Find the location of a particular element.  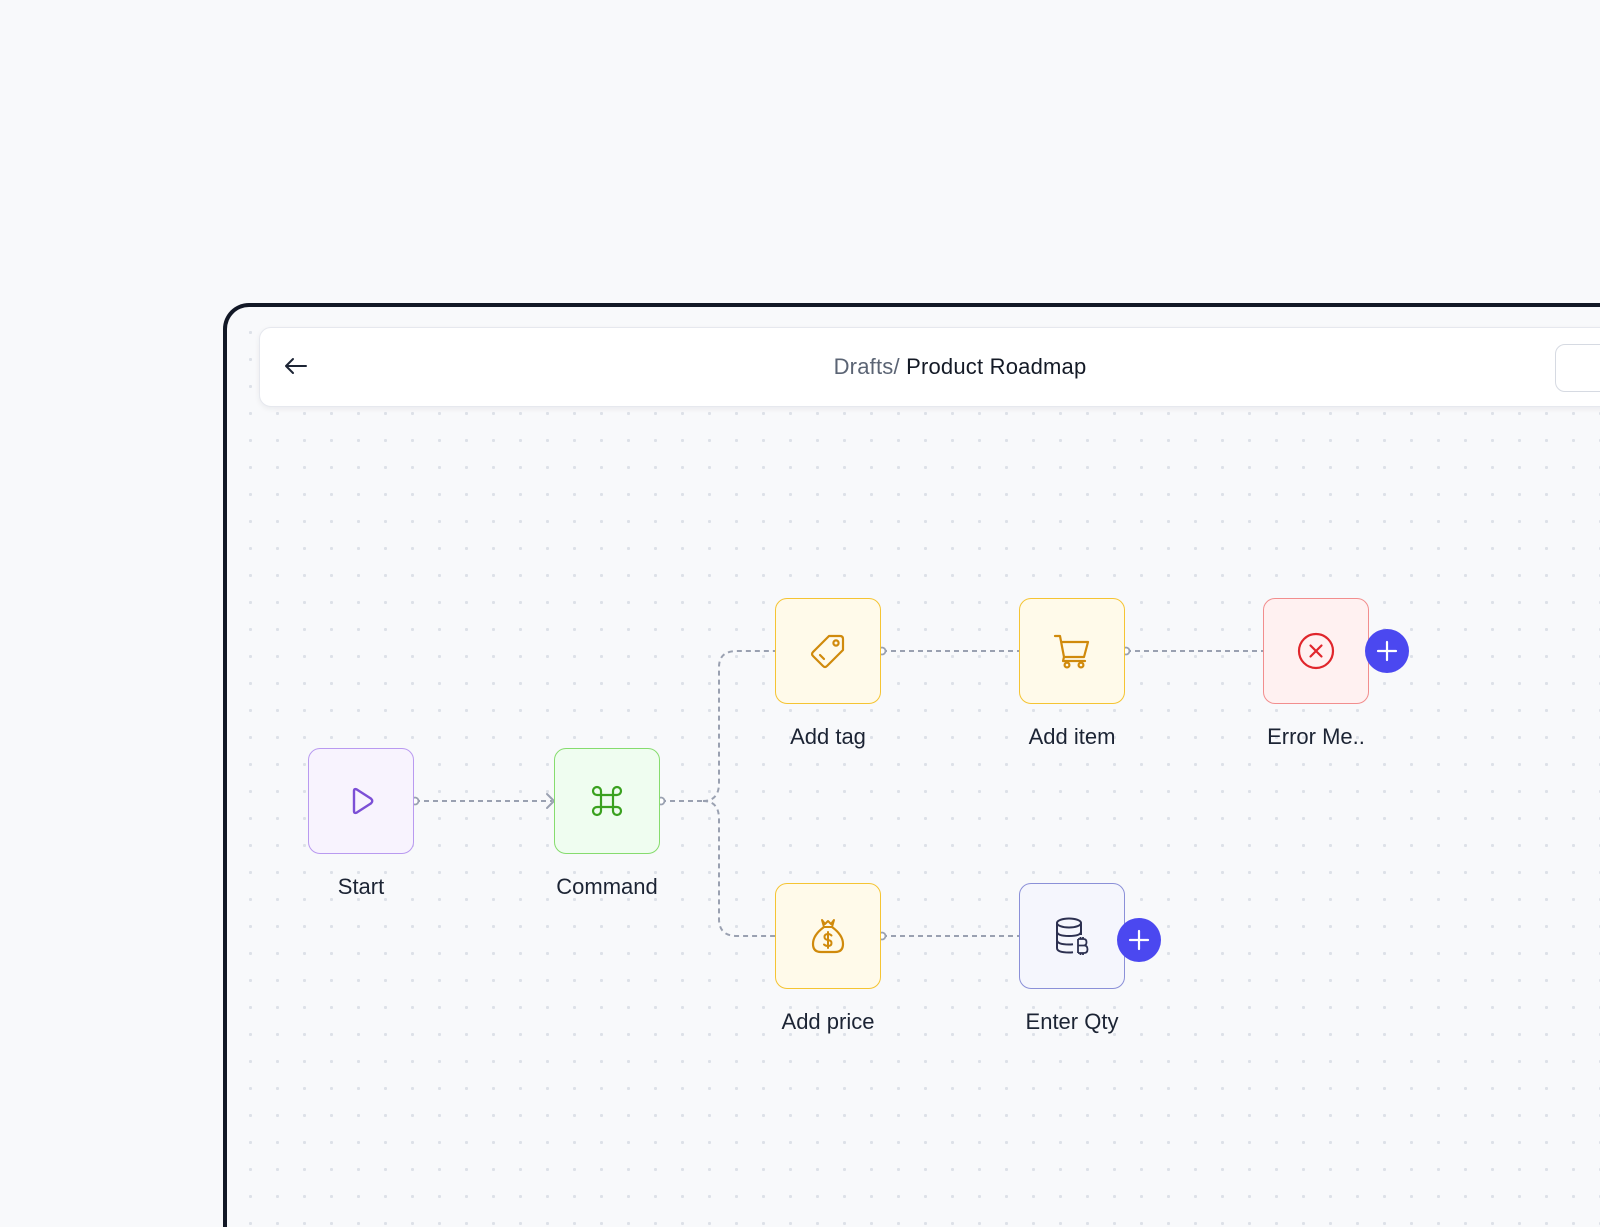

play-icon is located at coordinates (363, 801).